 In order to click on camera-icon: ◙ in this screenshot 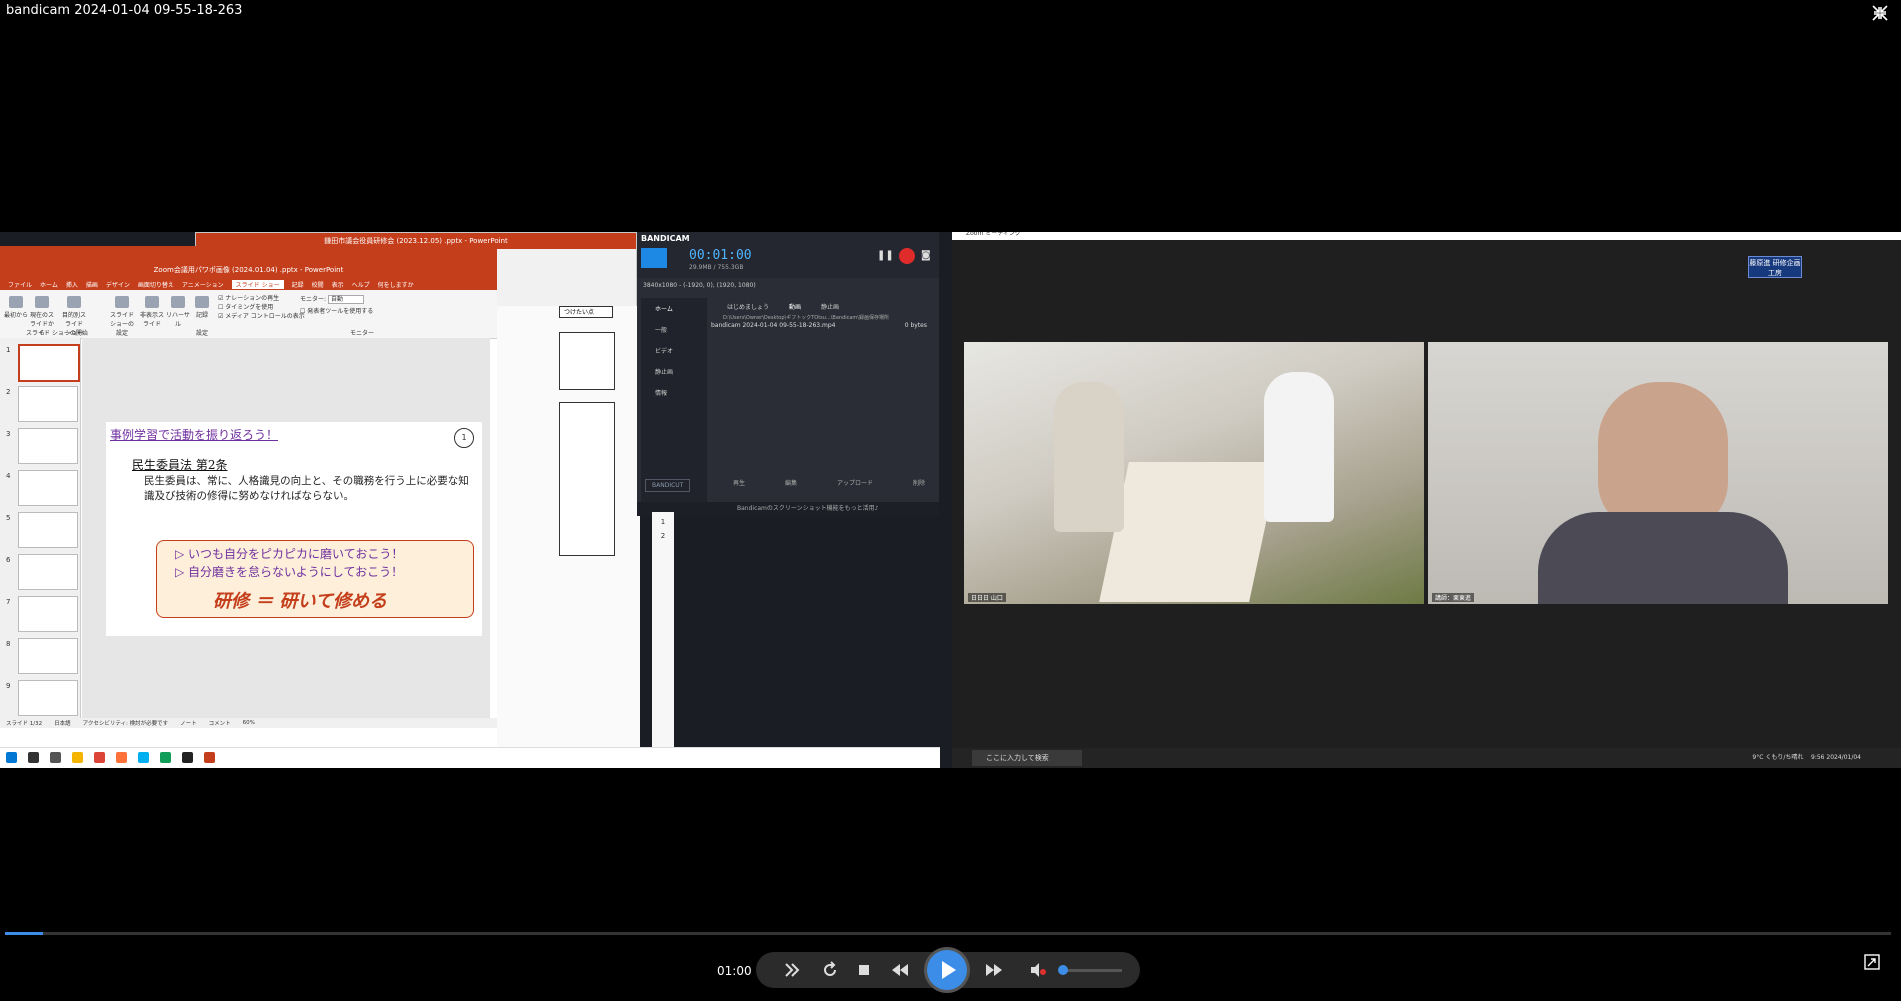, I will do `click(926, 255)`.